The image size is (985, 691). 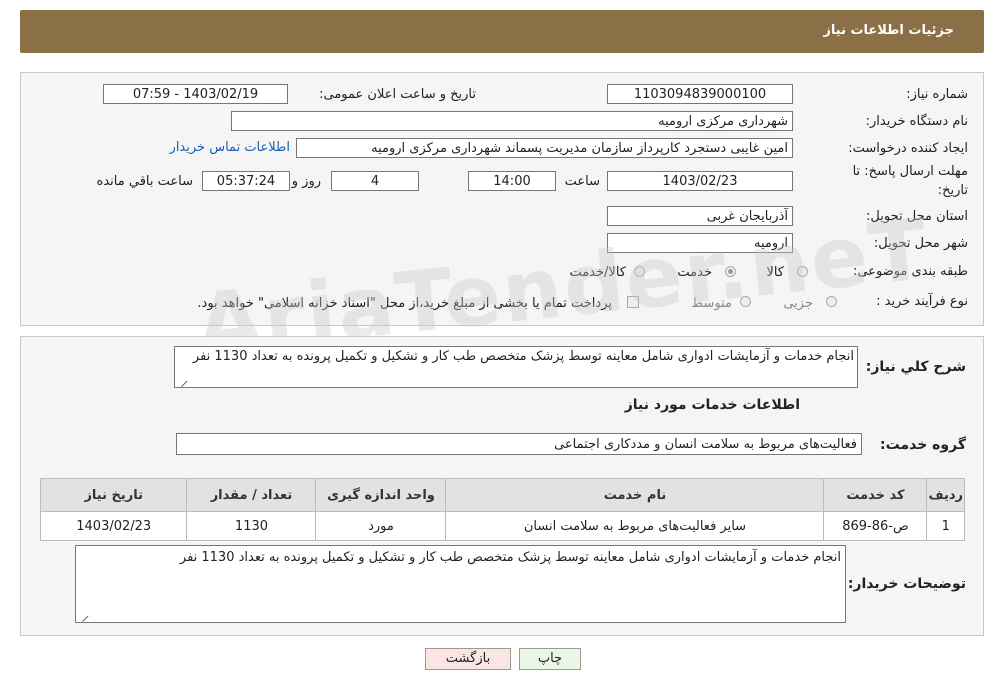 I want to click on process-option-minor: جزیی, so click(x=798, y=303).